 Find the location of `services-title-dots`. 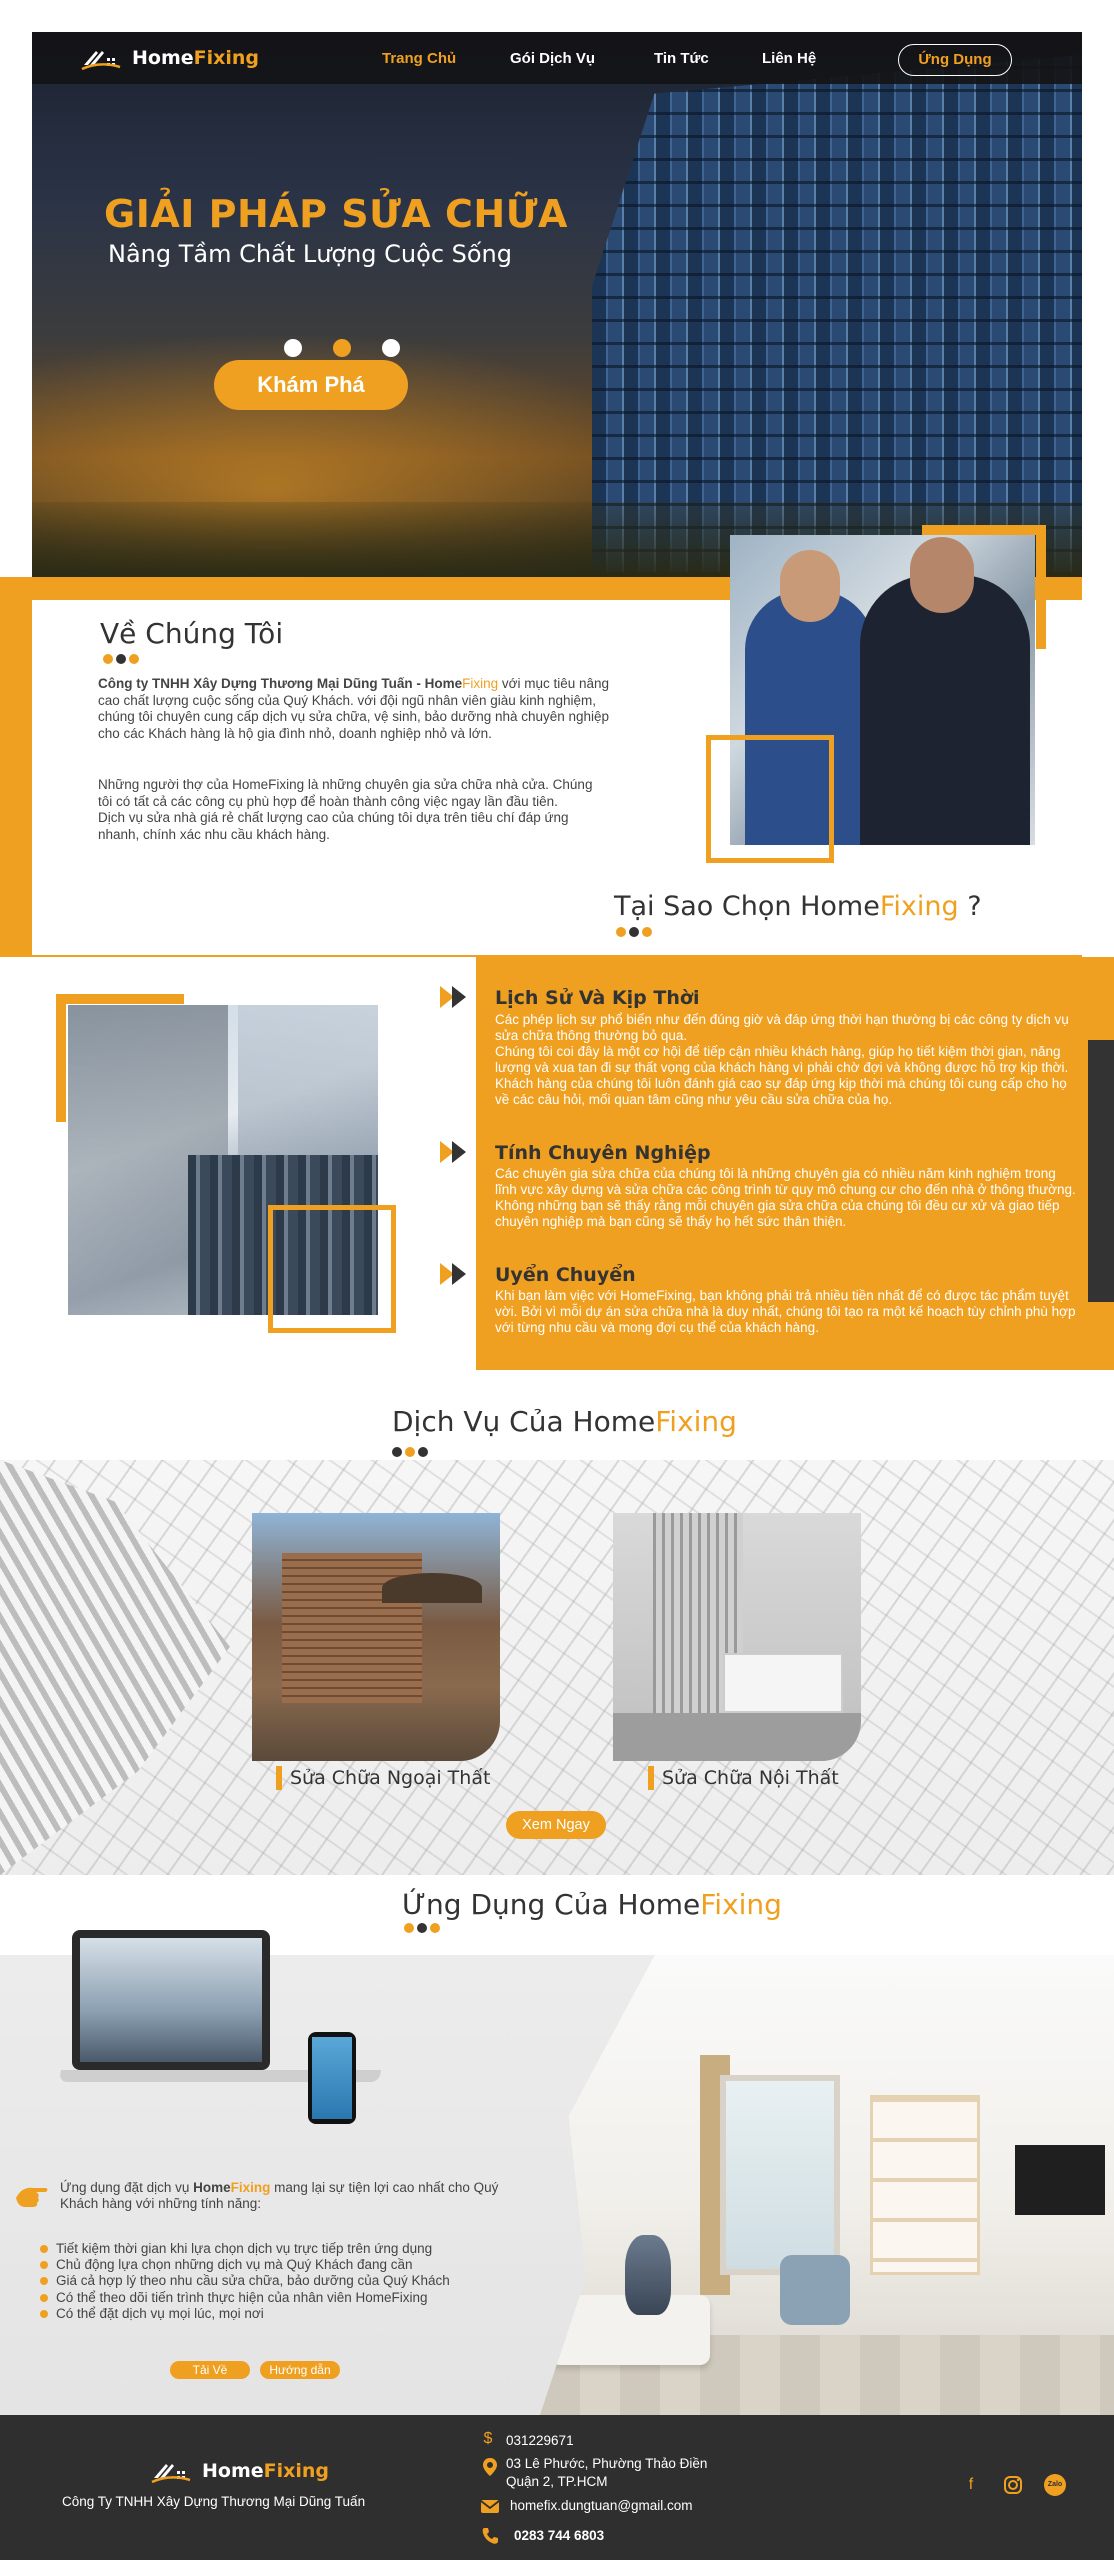

services-title-dots is located at coordinates (410, 1452).